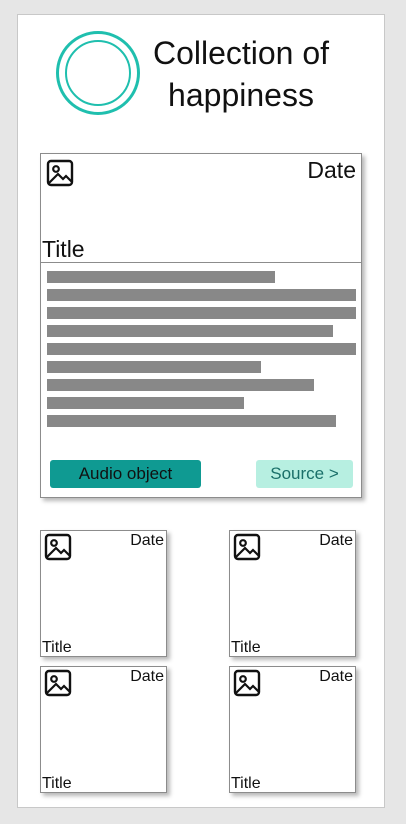 Image resolution: width=406 pixels, height=824 pixels. I want to click on featured-date: Date, so click(331, 170).